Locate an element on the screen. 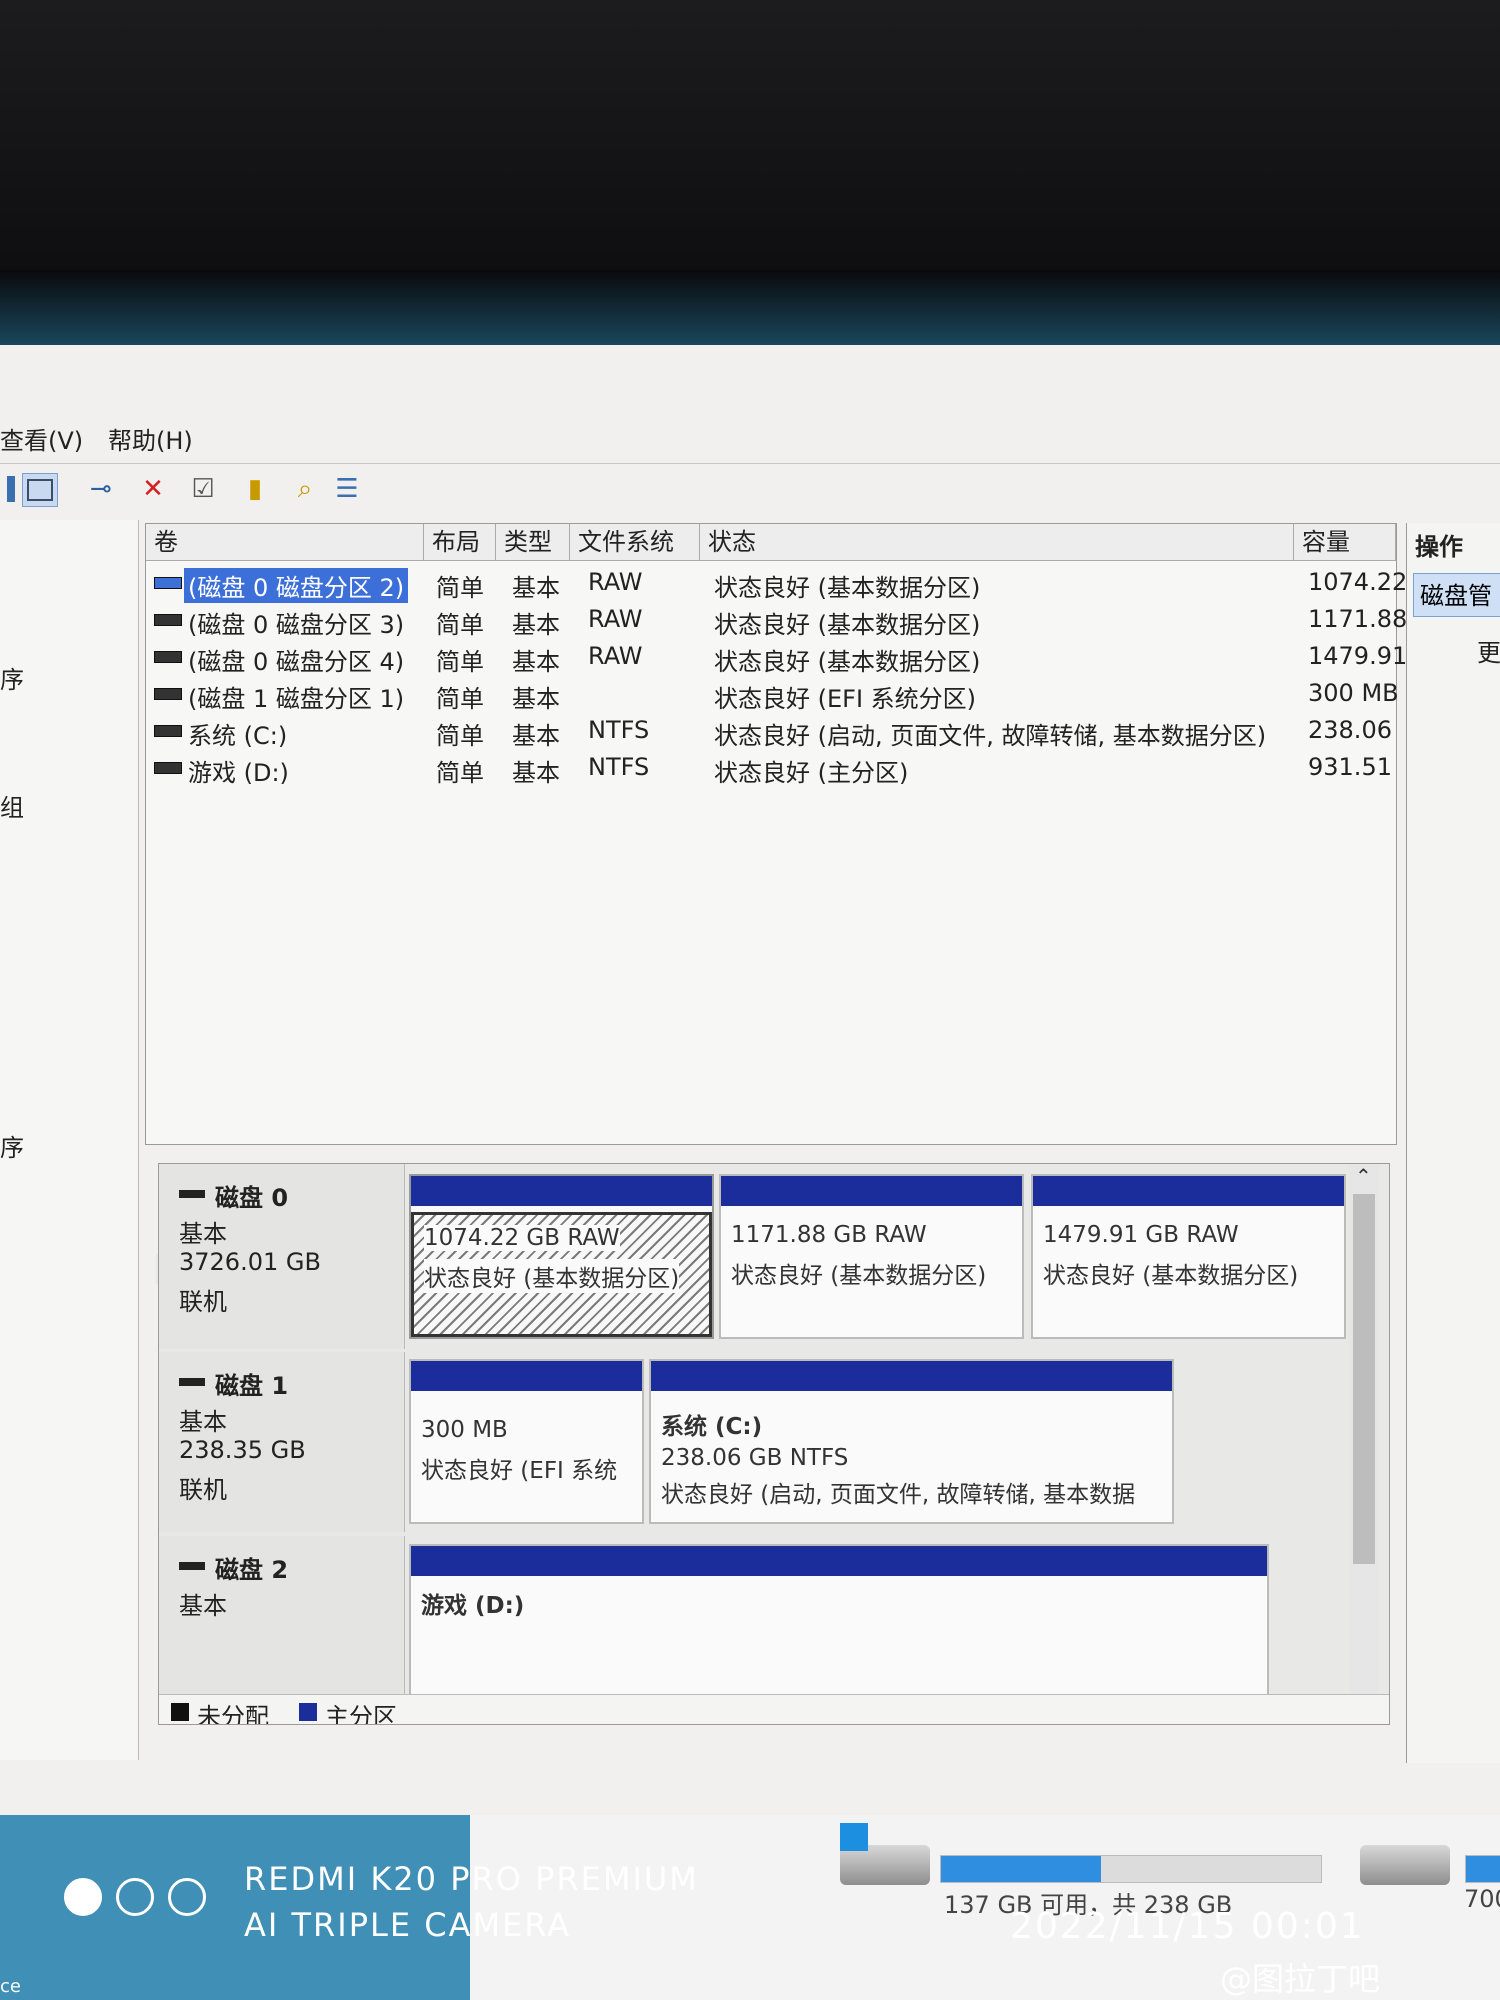 The image size is (1500, 2000). disk-0-info: 磁盘 0 基本 3726.01 GB 联机 is located at coordinates (282, 1256).